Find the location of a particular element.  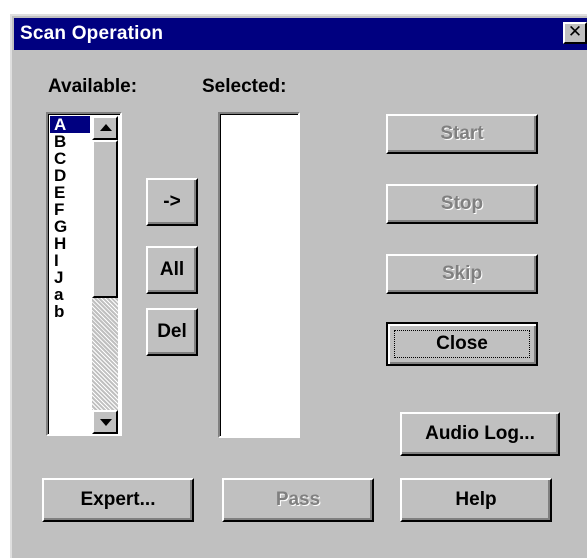

window-title: Scan Operation is located at coordinates (92, 33).